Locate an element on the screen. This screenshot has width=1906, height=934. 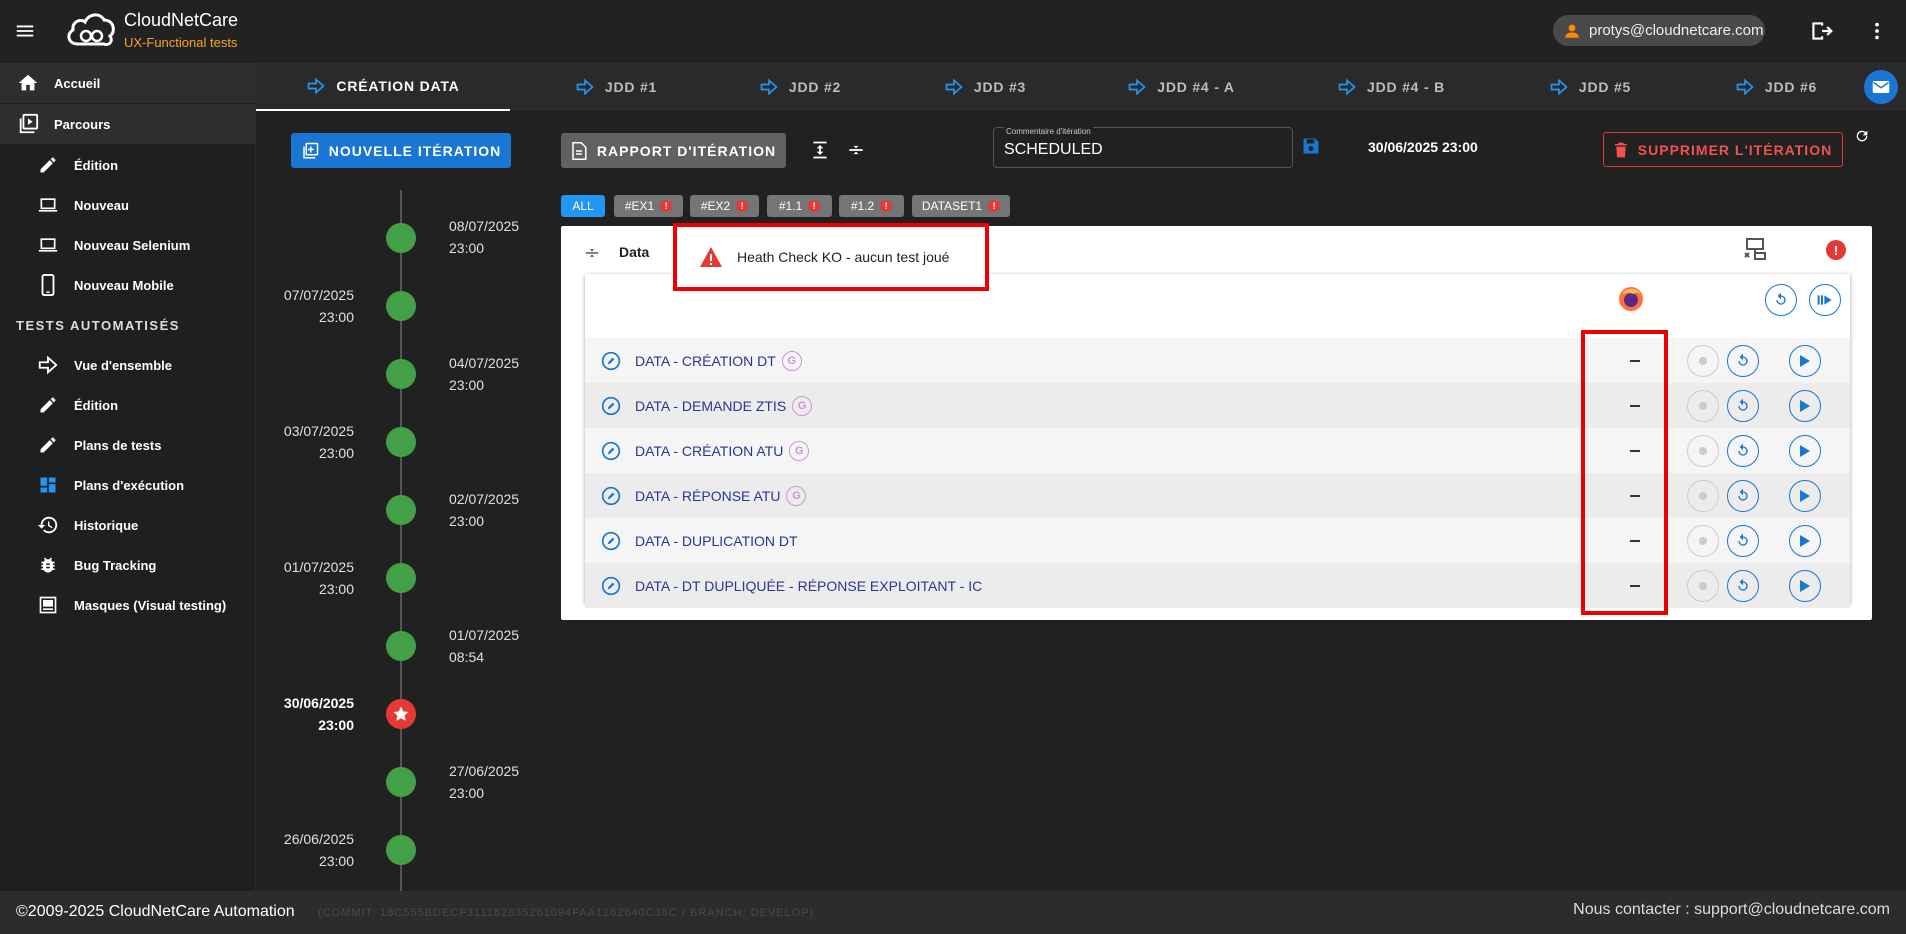
logout-icon is located at coordinates (1821, 31).